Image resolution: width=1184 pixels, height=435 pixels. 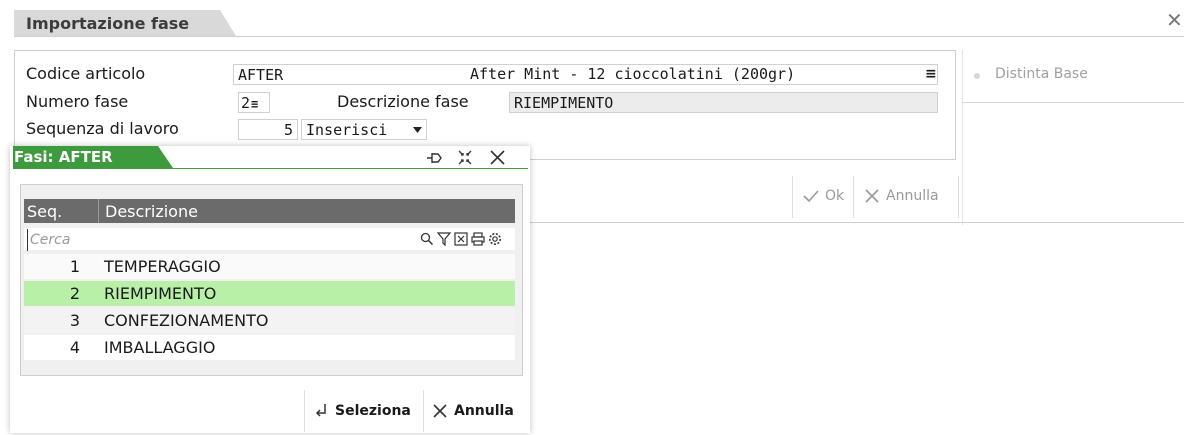 What do you see at coordinates (461, 239) in the screenshot?
I see `excel-export-icon` at bounding box center [461, 239].